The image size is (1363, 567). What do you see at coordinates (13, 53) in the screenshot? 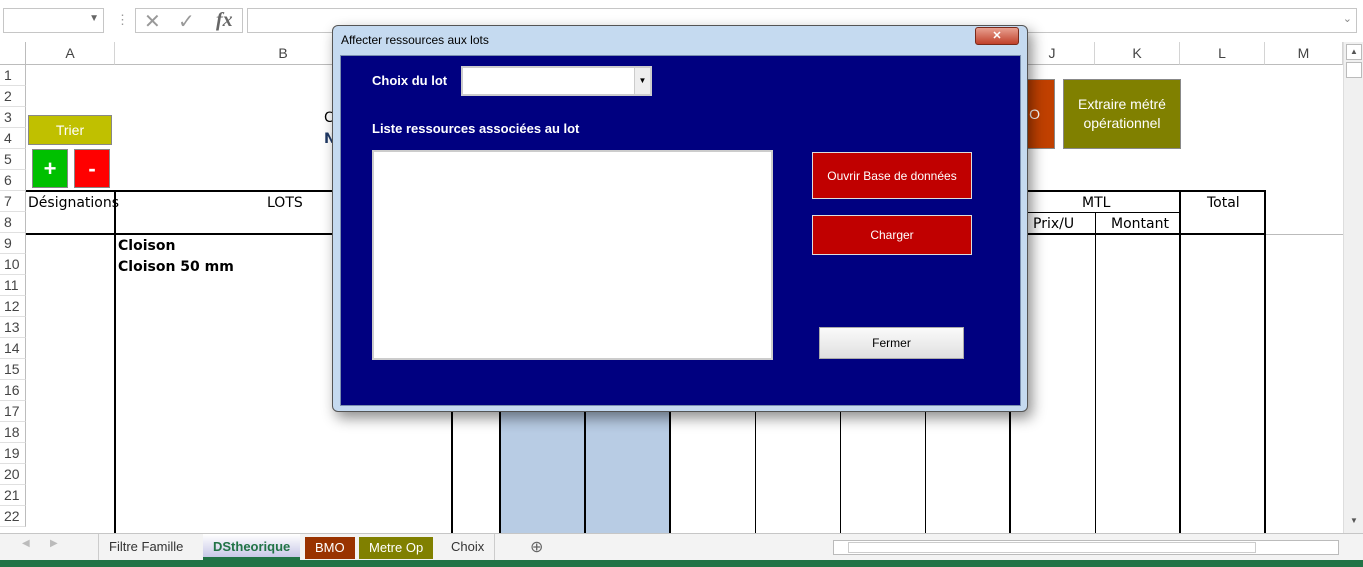
I see `select-all` at bounding box center [13, 53].